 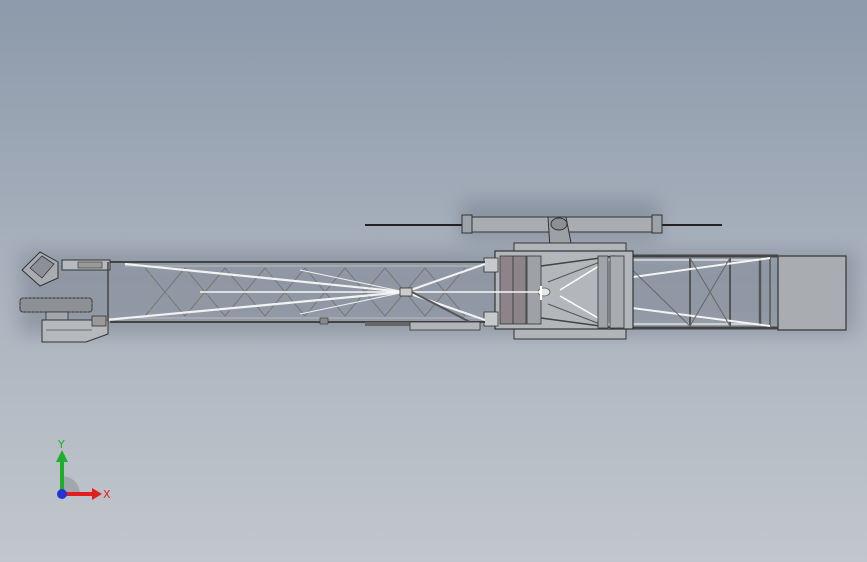 What do you see at coordinates (107, 494) in the screenshot?
I see `x-axis-label: X` at bounding box center [107, 494].